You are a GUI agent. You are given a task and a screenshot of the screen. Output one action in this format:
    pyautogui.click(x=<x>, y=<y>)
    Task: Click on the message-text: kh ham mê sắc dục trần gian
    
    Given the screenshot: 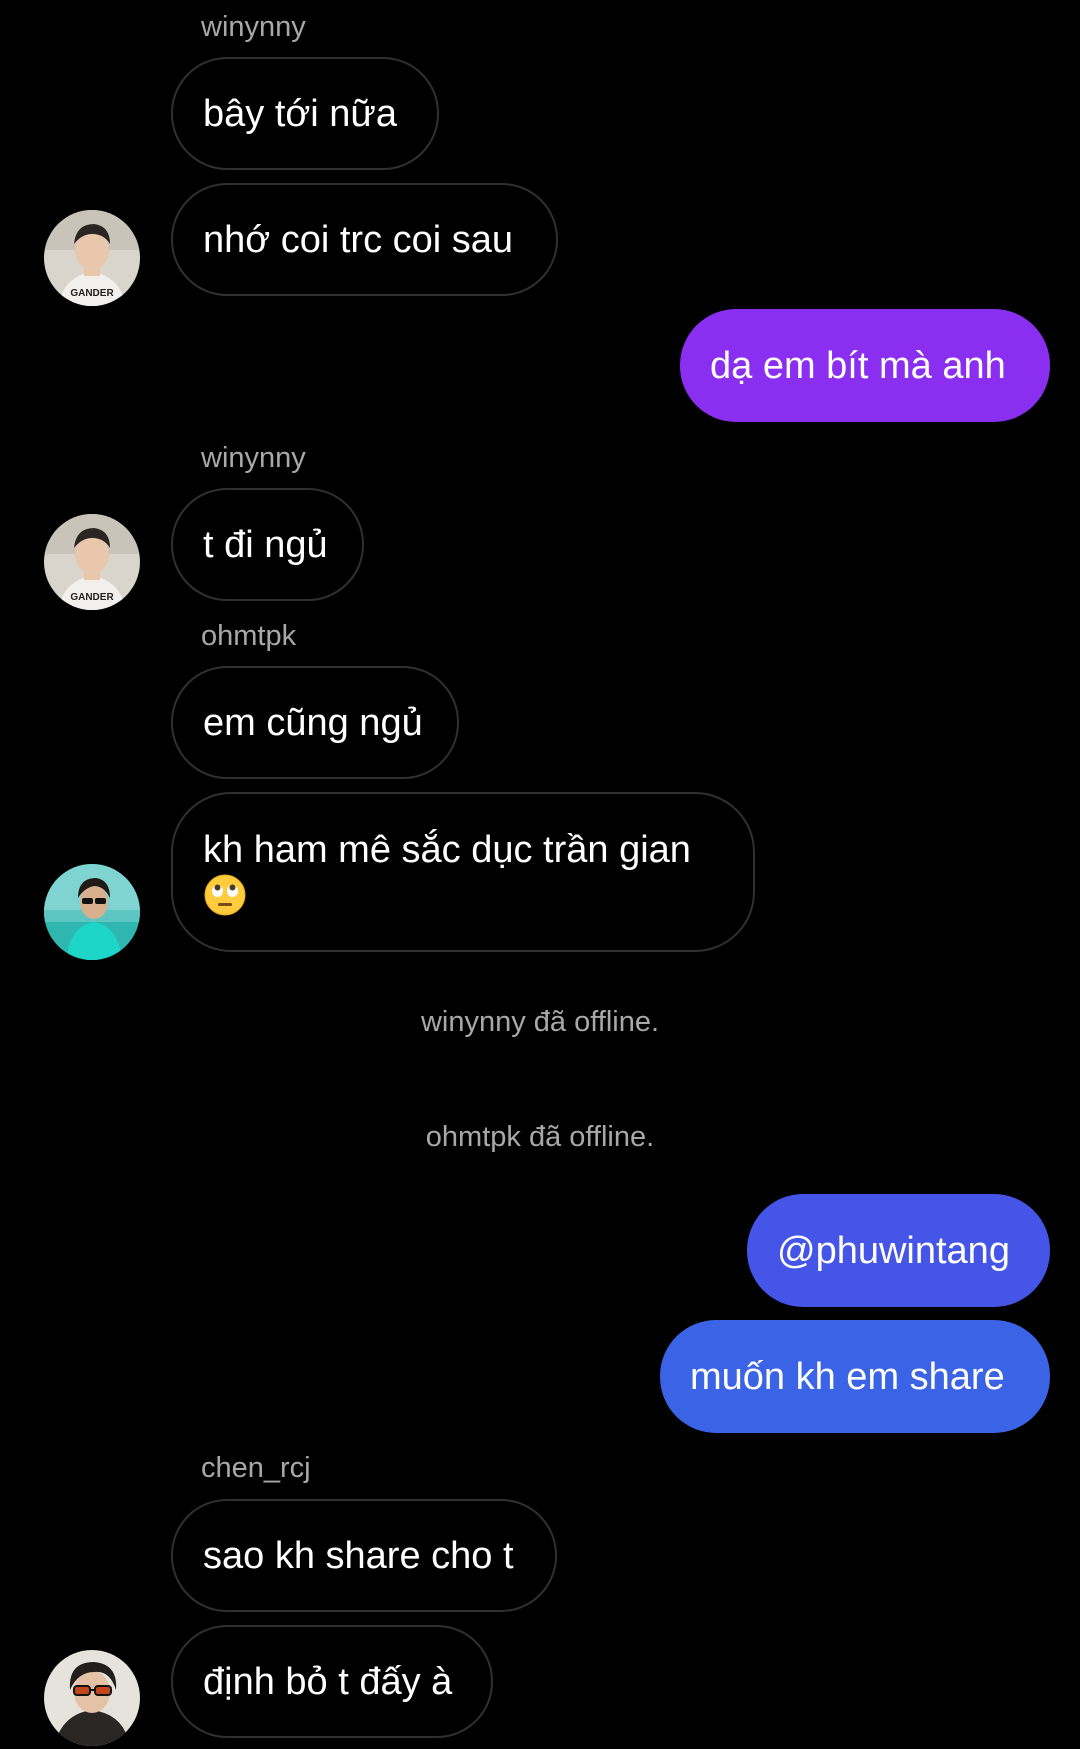 What is the action you would take?
    pyautogui.click(x=447, y=850)
    